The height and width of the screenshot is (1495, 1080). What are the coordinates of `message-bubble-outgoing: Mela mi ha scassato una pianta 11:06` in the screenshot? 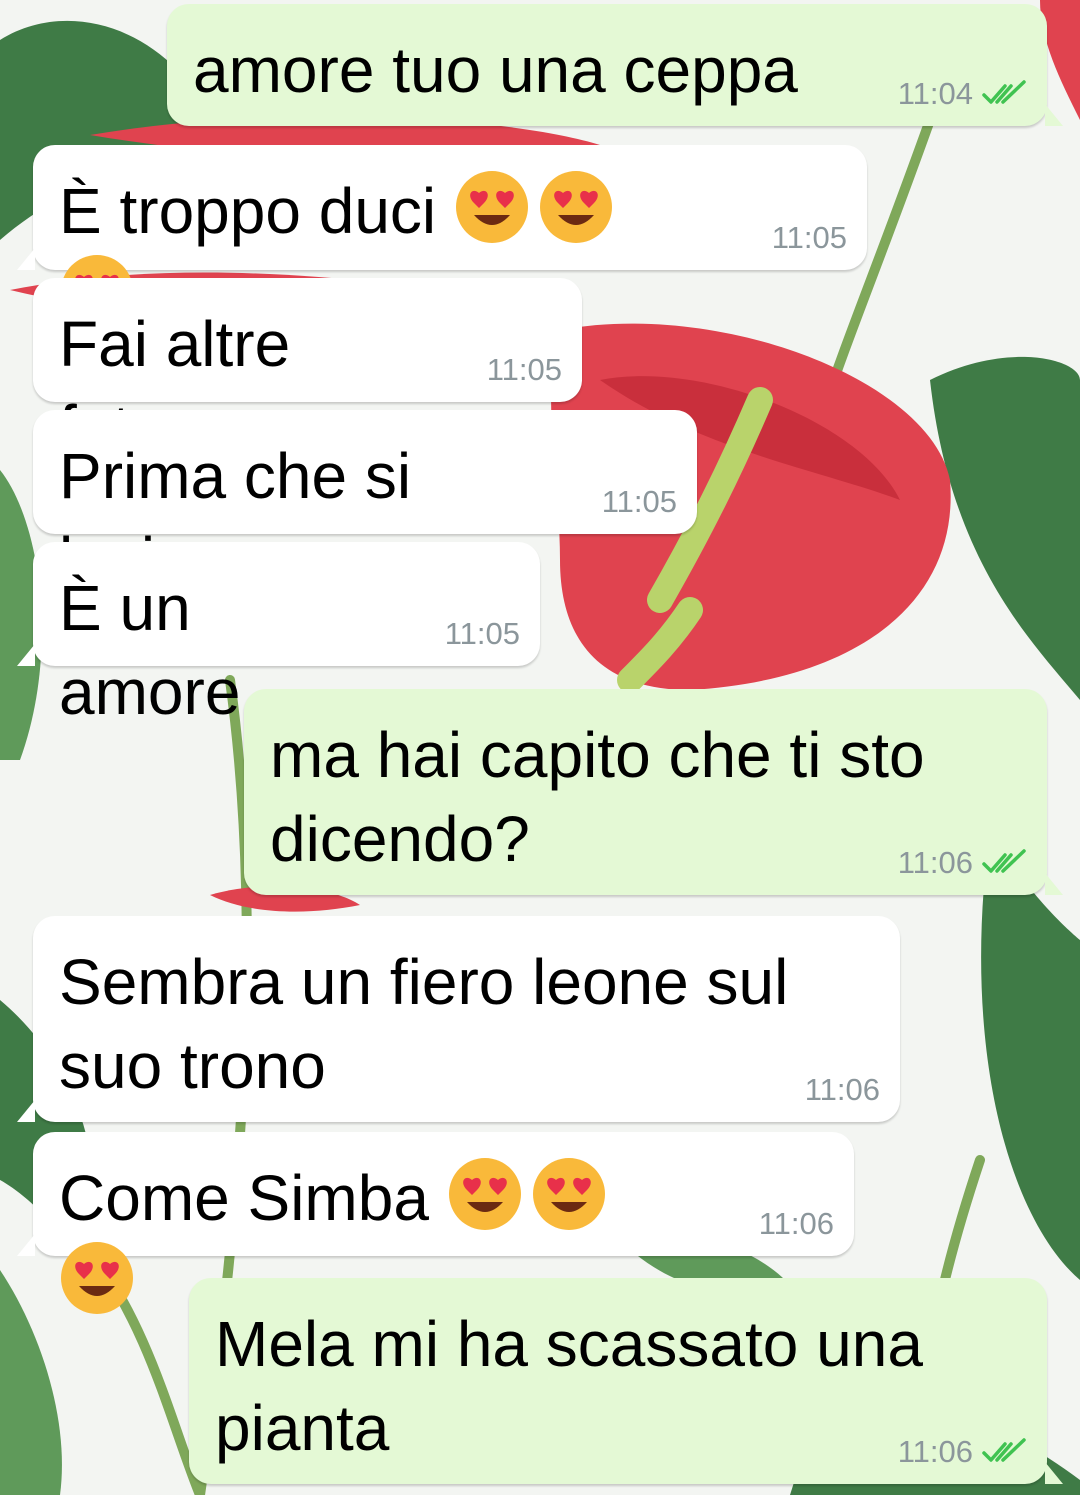 It's located at (626, 1381).